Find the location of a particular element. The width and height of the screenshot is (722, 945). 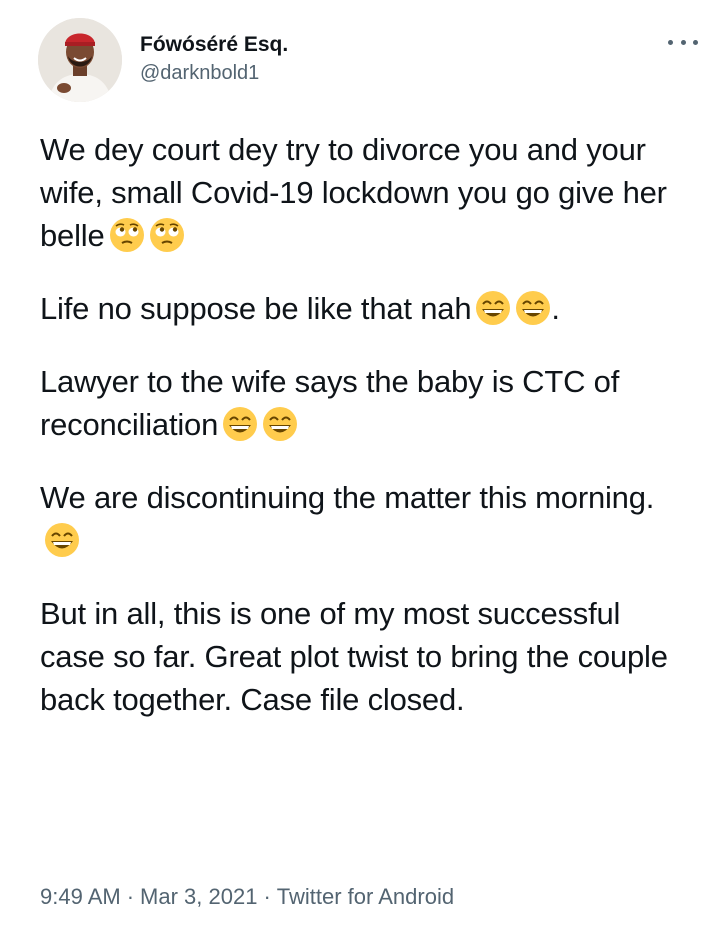

paragraph-text: Life no suppose be like that nah is located at coordinates (256, 308).